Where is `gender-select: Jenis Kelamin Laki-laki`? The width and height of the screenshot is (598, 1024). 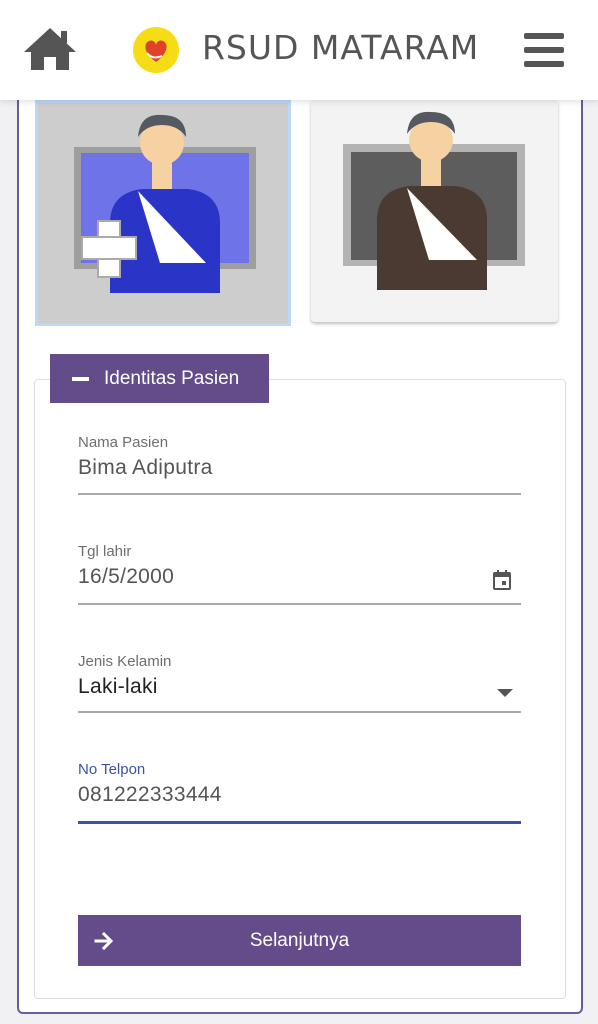 gender-select: Jenis Kelamin Laki-laki is located at coordinates (299, 684).